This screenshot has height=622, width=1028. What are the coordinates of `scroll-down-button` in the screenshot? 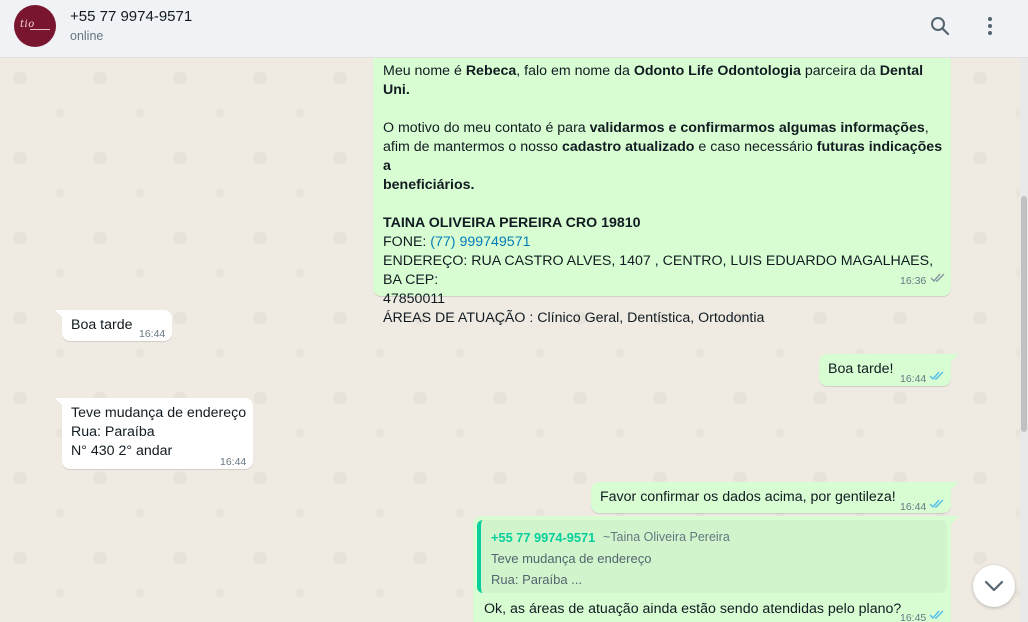 It's located at (994, 586).